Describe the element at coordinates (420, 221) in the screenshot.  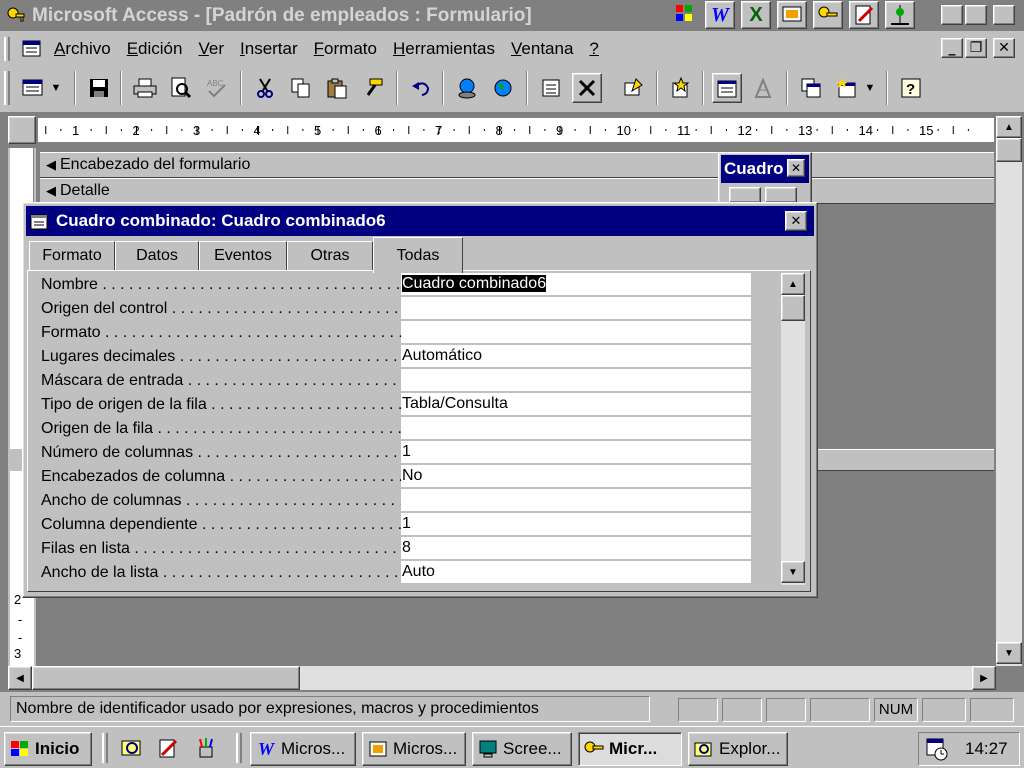
I see `property-sheet-title-bar: Cuadro combinado: Cuadro combinado6` at that location.